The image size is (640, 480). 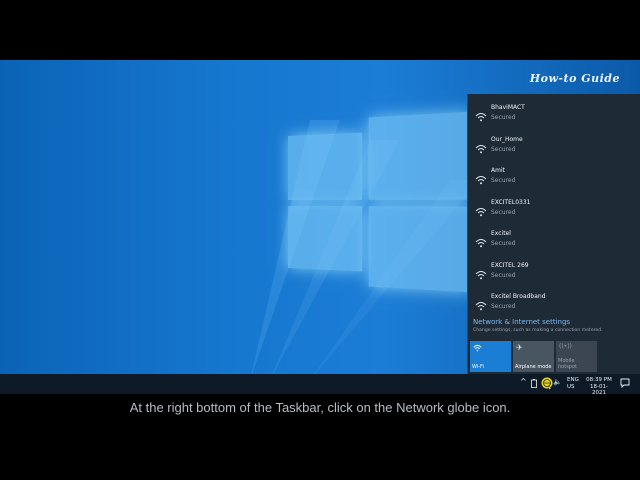 I want to click on network-item: BhaviMACT Secured, so click(x=554, y=116).